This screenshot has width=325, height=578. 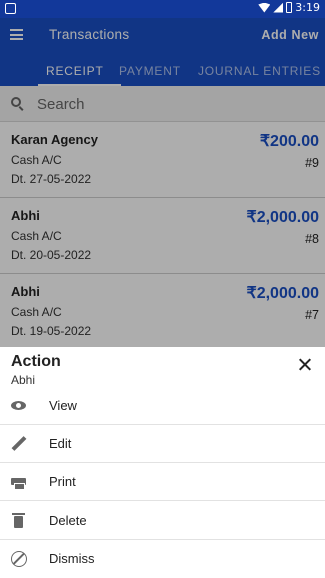 What do you see at coordinates (162, 9) in the screenshot?
I see `status-bar: 3:19` at bounding box center [162, 9].